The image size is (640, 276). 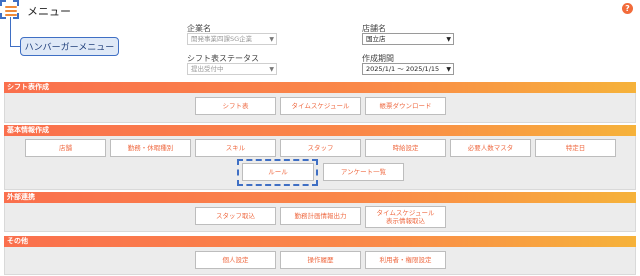 What do you see at coordinates (320, 87) in the screenshot?
I see `section-title: シフト表作成` at bounding box center [320, 87].